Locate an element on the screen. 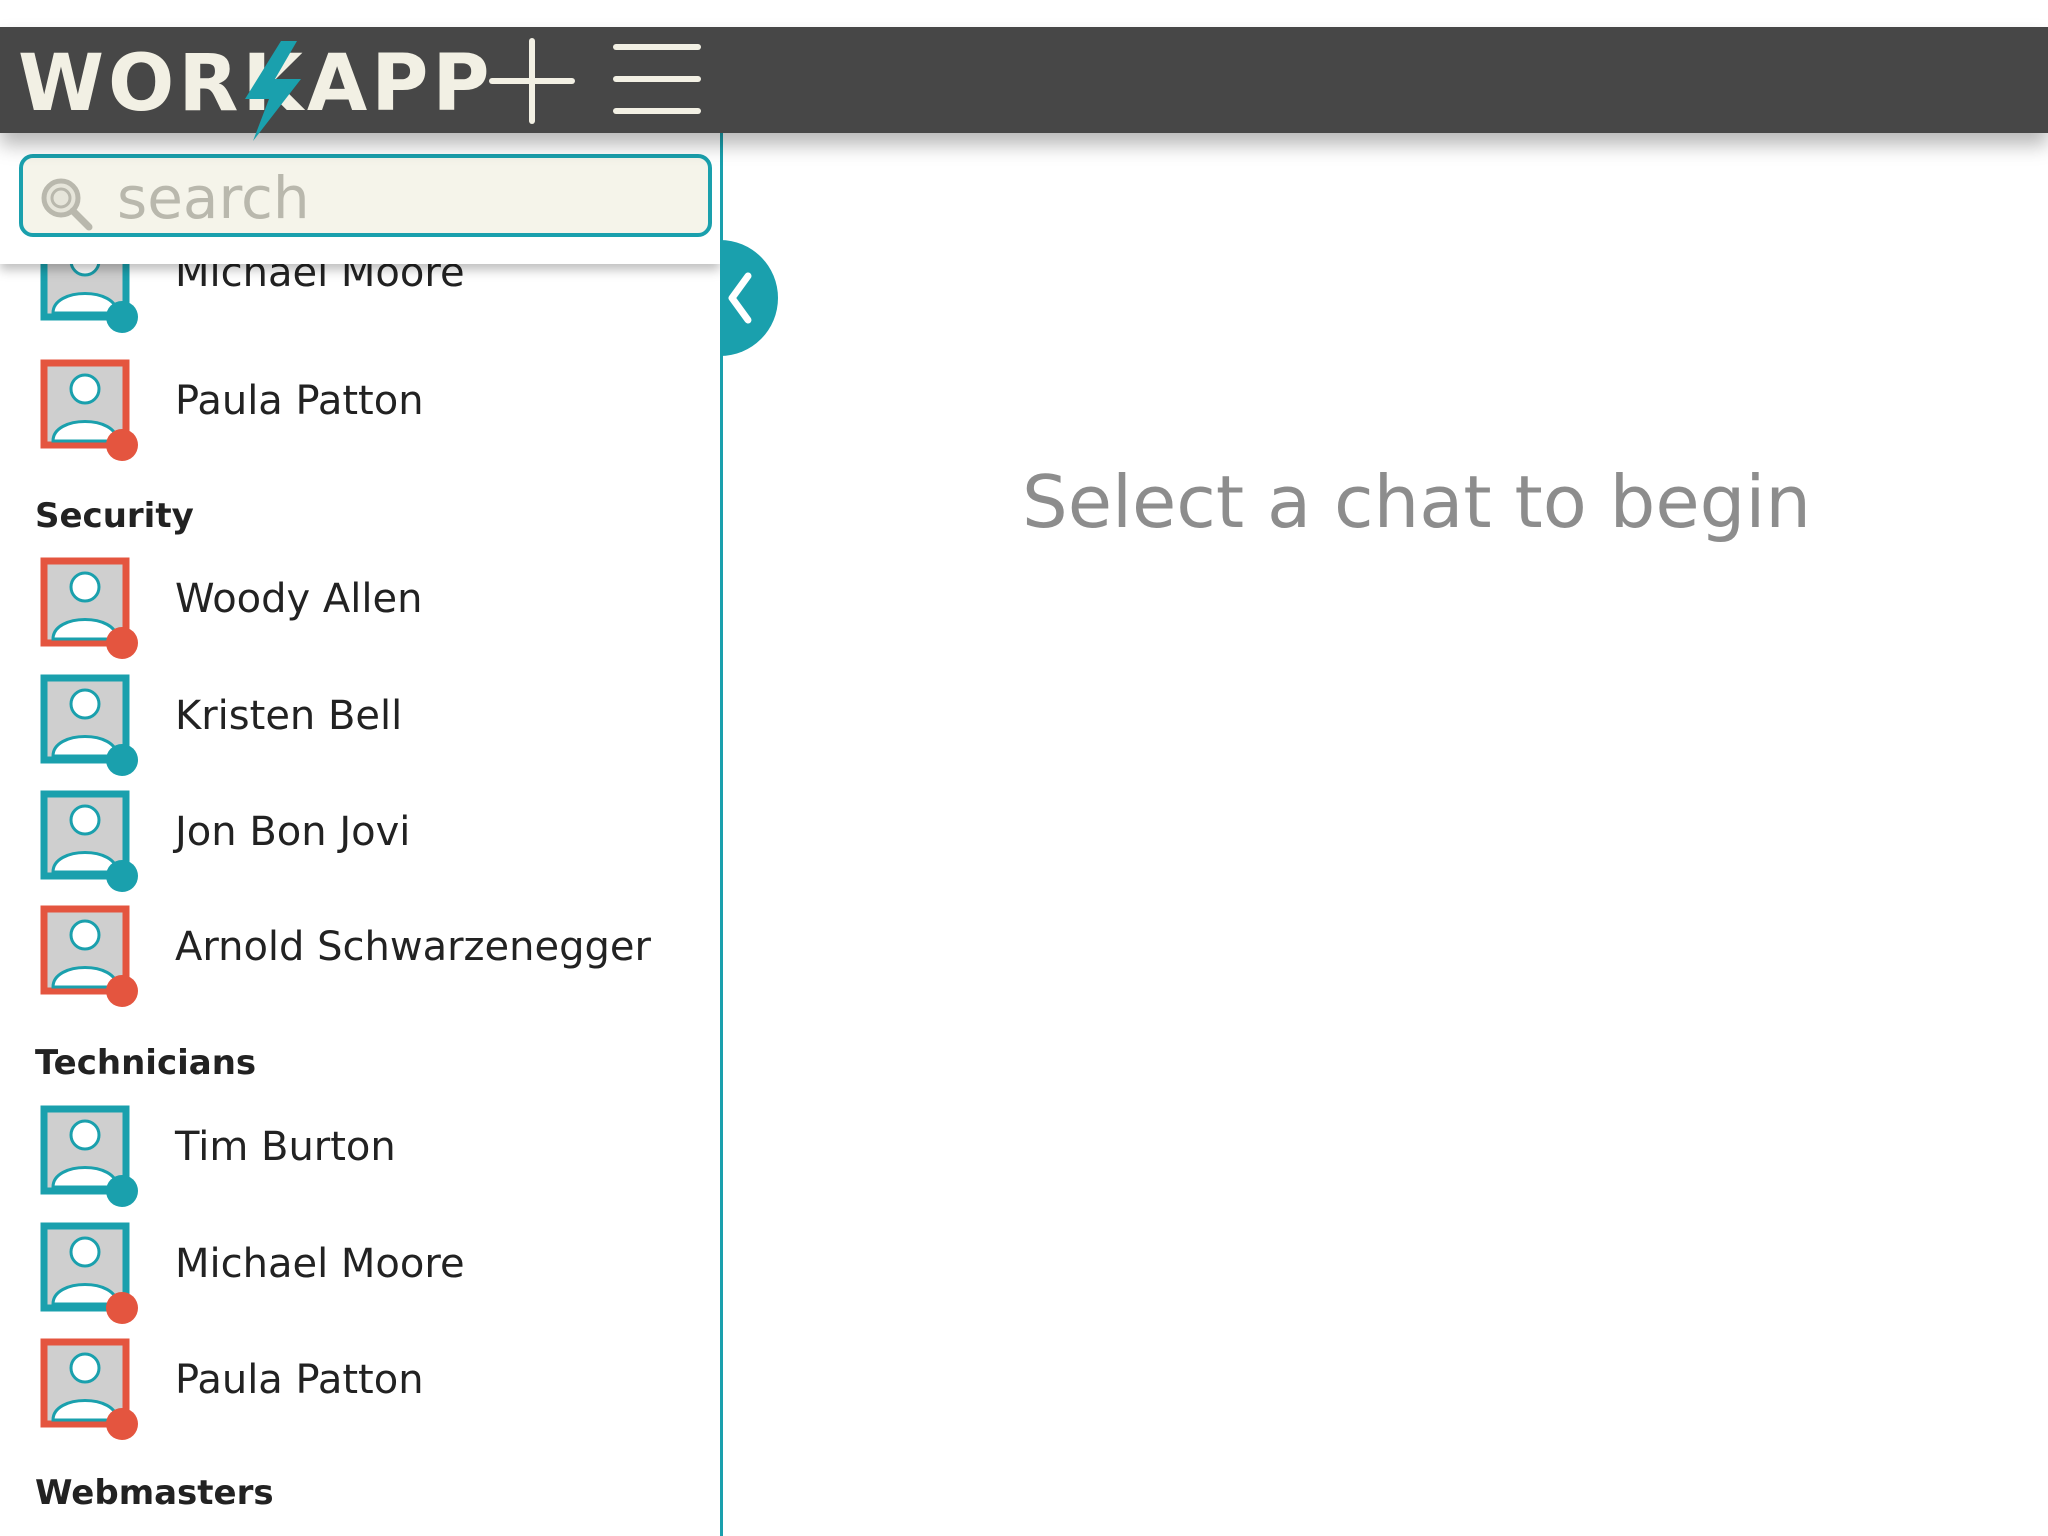 This screenshot has height=1536, width=2048. group-header: Webmasters is located at coordinates (154, 1493).